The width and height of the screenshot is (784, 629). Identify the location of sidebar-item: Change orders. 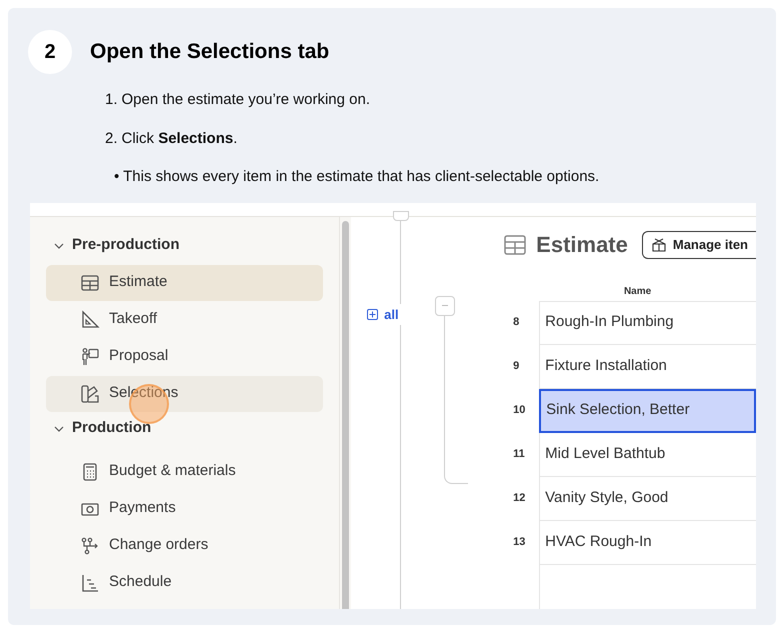
(185, 546).